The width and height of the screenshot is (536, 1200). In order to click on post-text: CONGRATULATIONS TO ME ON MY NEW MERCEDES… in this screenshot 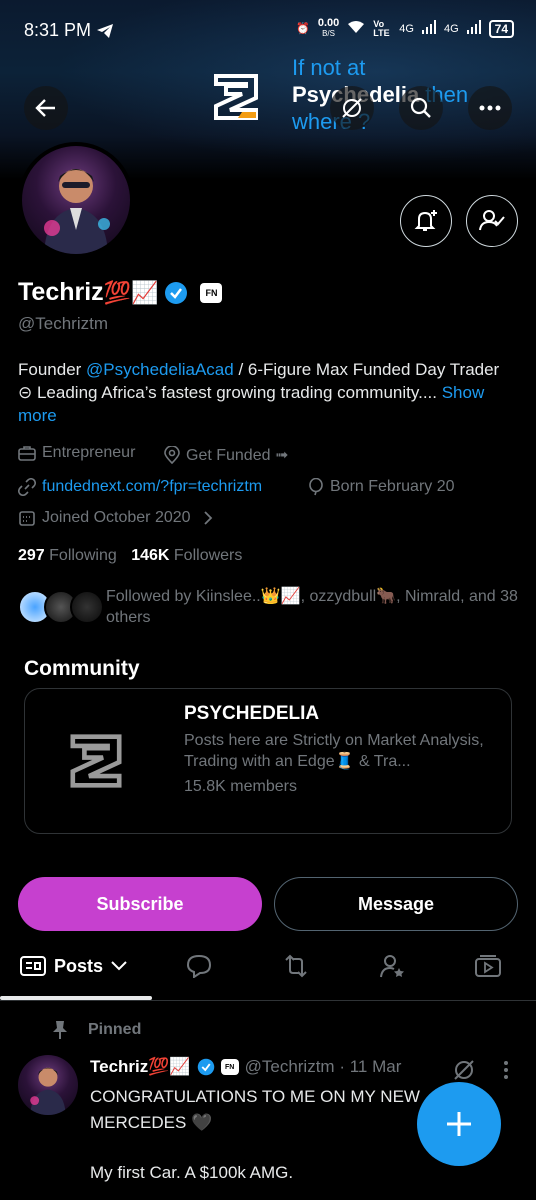, I will do `click(260, 1135)`.